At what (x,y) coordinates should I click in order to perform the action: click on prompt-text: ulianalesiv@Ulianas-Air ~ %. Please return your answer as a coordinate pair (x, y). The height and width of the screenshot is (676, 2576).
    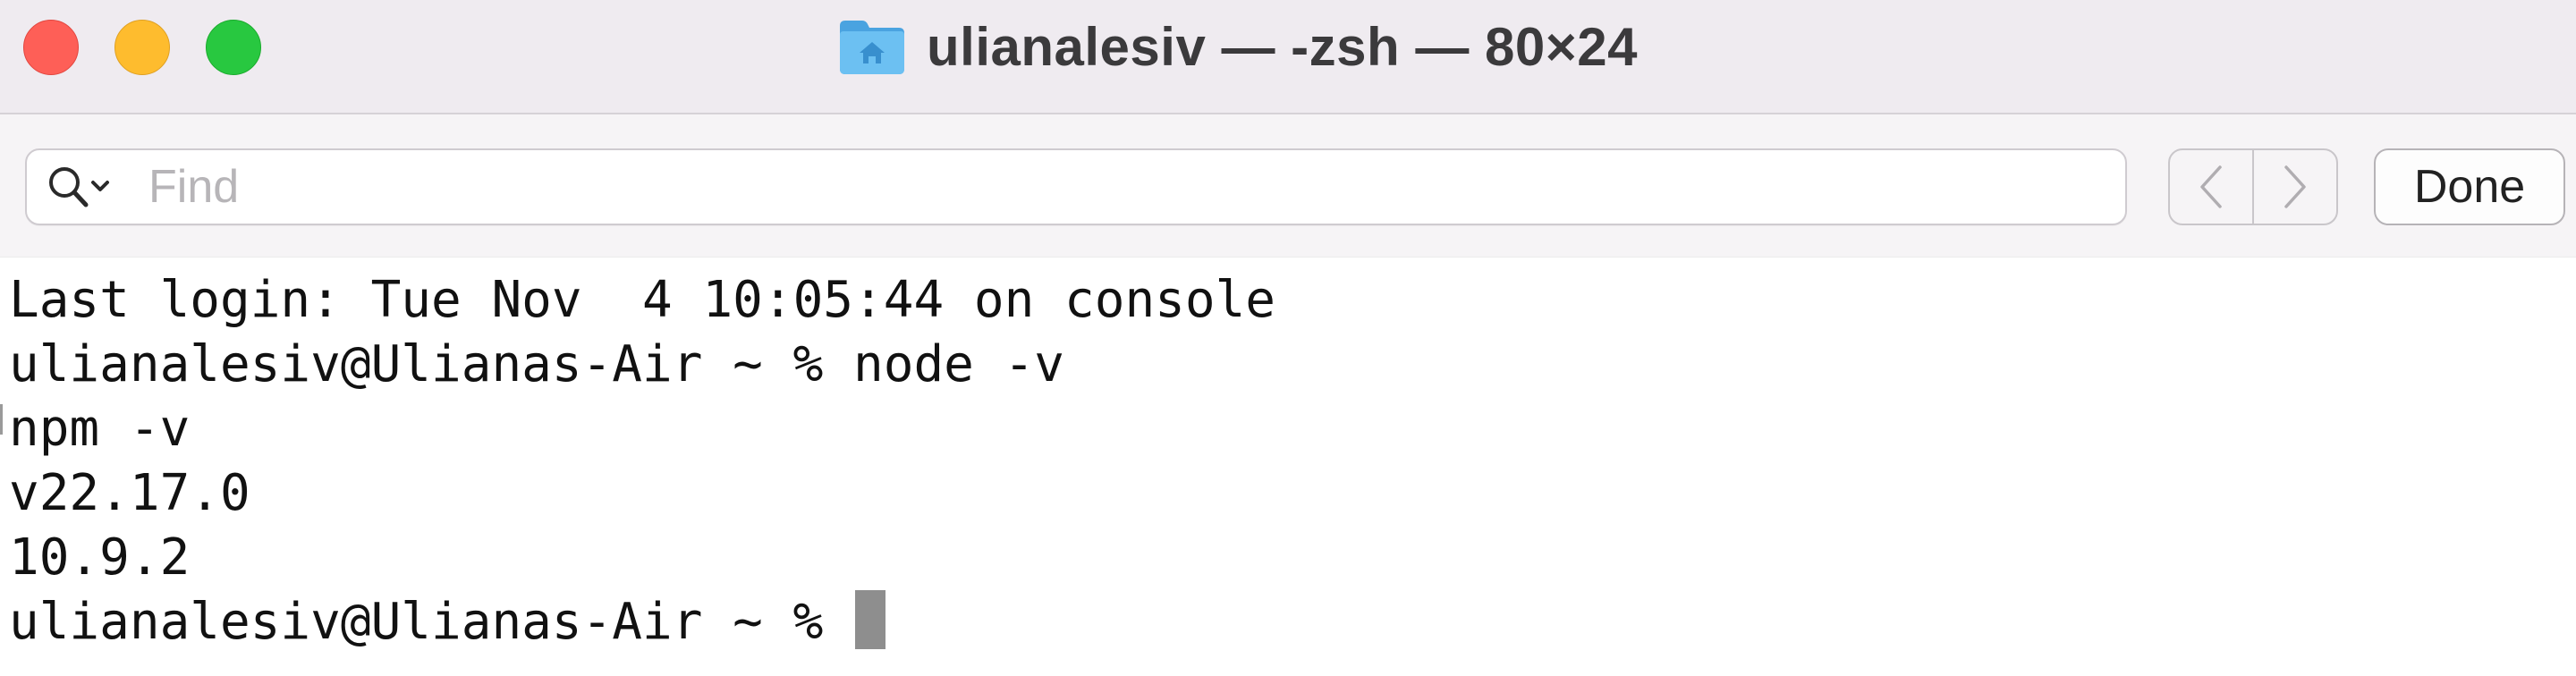
    Looking at the image, I should click on (431, 622).